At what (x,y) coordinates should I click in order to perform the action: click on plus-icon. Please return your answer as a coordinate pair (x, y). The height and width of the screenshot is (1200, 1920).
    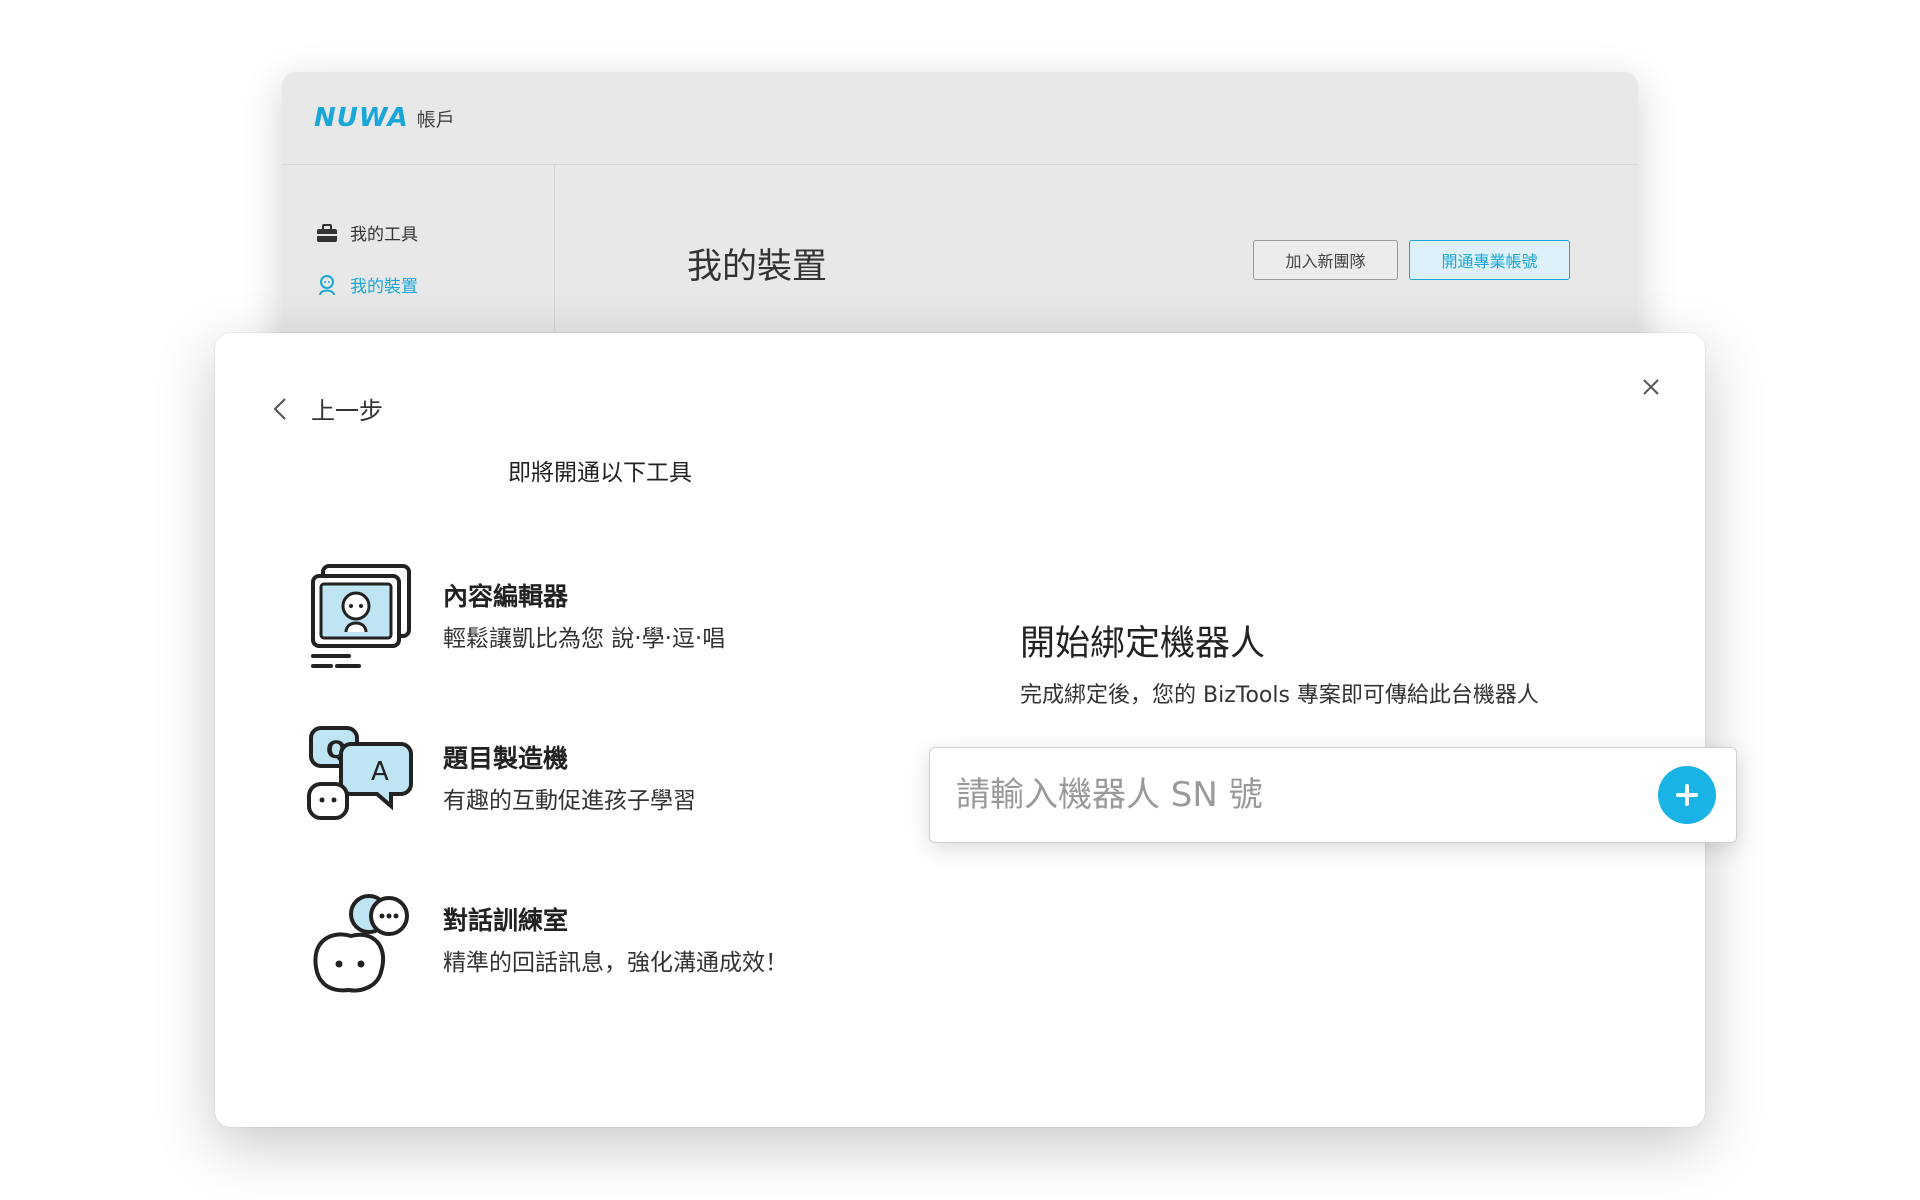
    Looking at the image, I should click on (1687, 795).